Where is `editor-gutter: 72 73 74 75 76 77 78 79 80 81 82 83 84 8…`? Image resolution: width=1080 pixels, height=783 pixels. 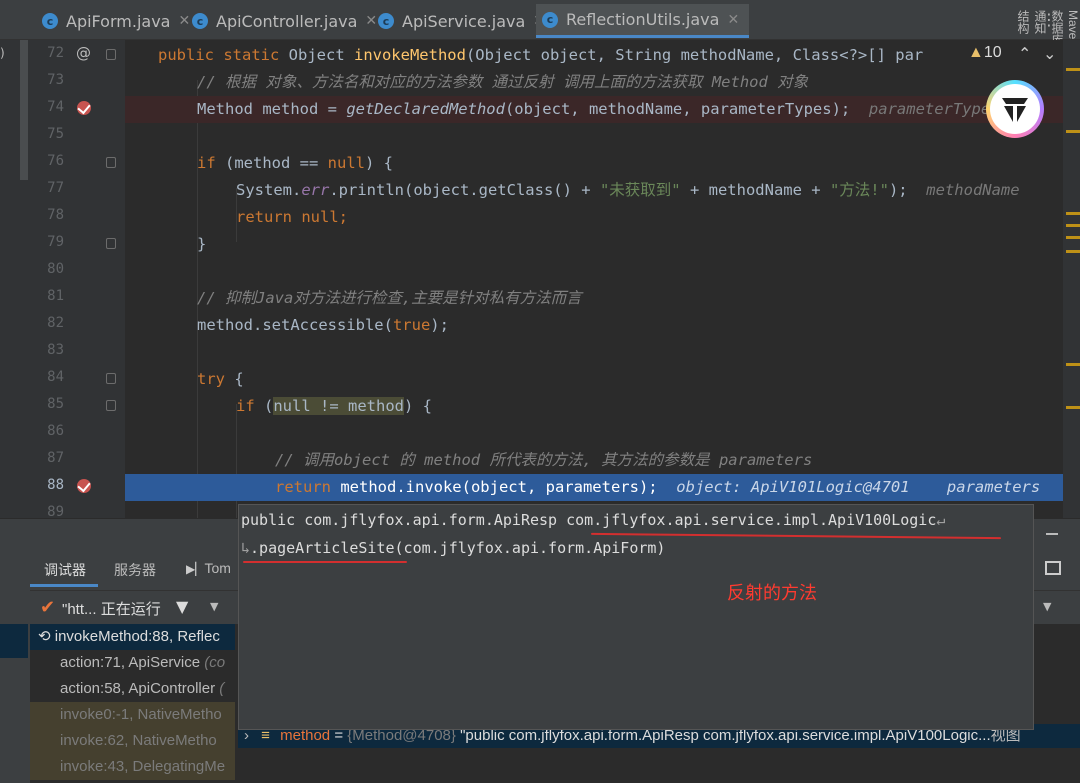
editor-gutter: 72 73 74 75 76 77 78 79 80 81 82 83 84 8… is located at coordinates (77, 280).